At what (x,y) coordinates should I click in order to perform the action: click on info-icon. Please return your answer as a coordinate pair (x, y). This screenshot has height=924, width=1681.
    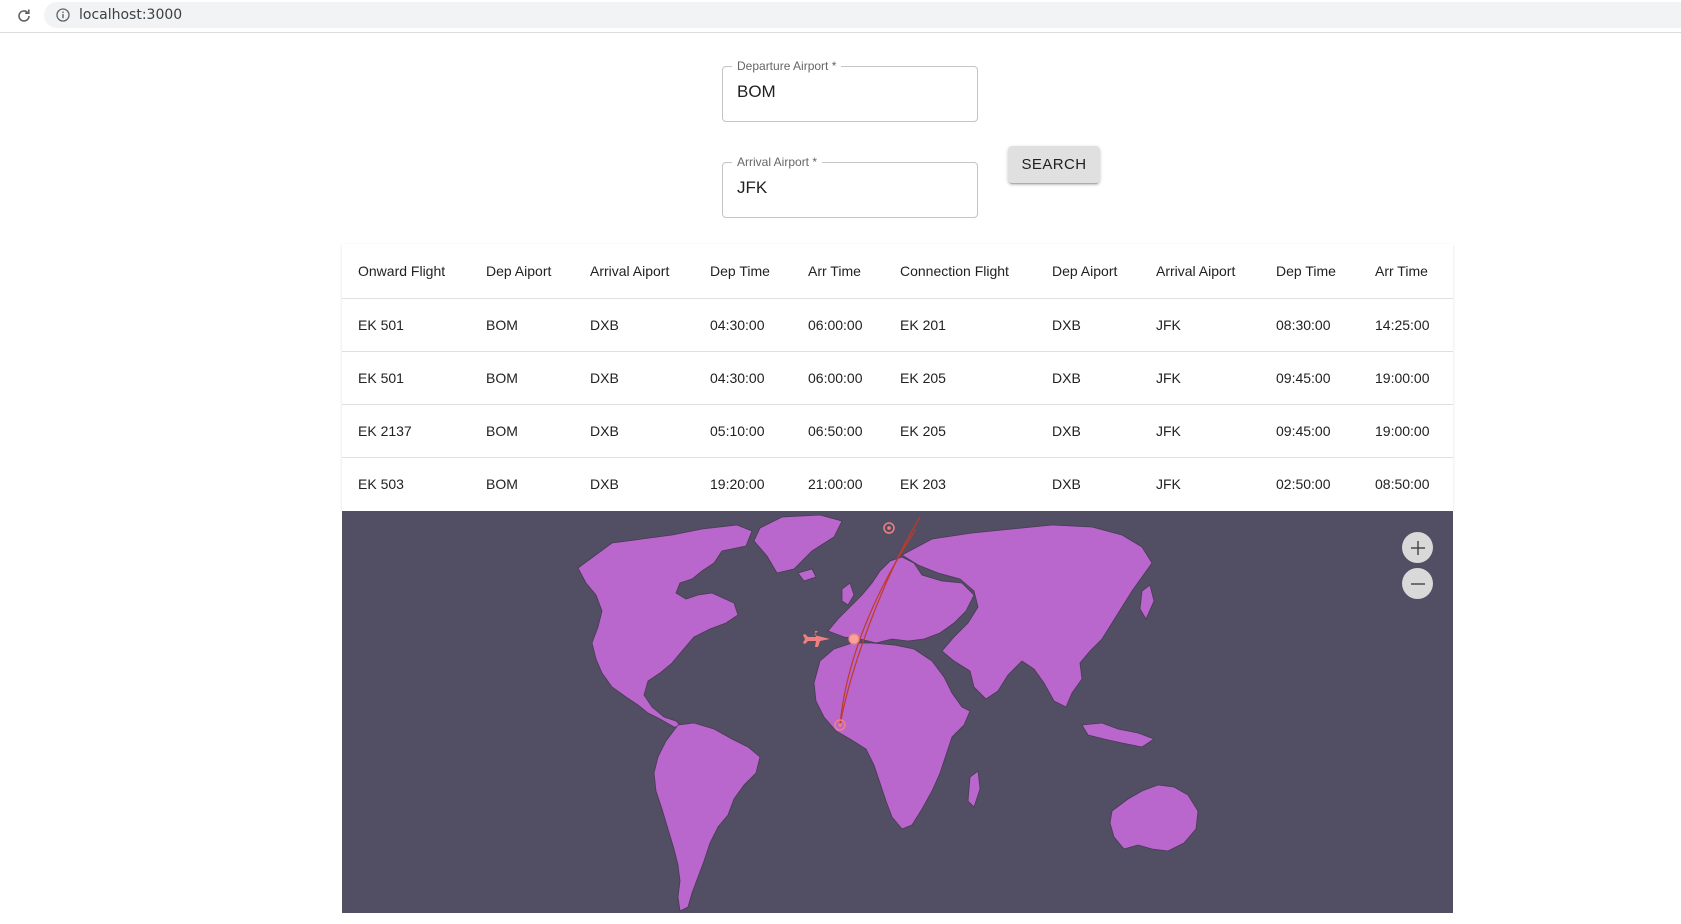
    Looking at the image, I should click on (63, 15).